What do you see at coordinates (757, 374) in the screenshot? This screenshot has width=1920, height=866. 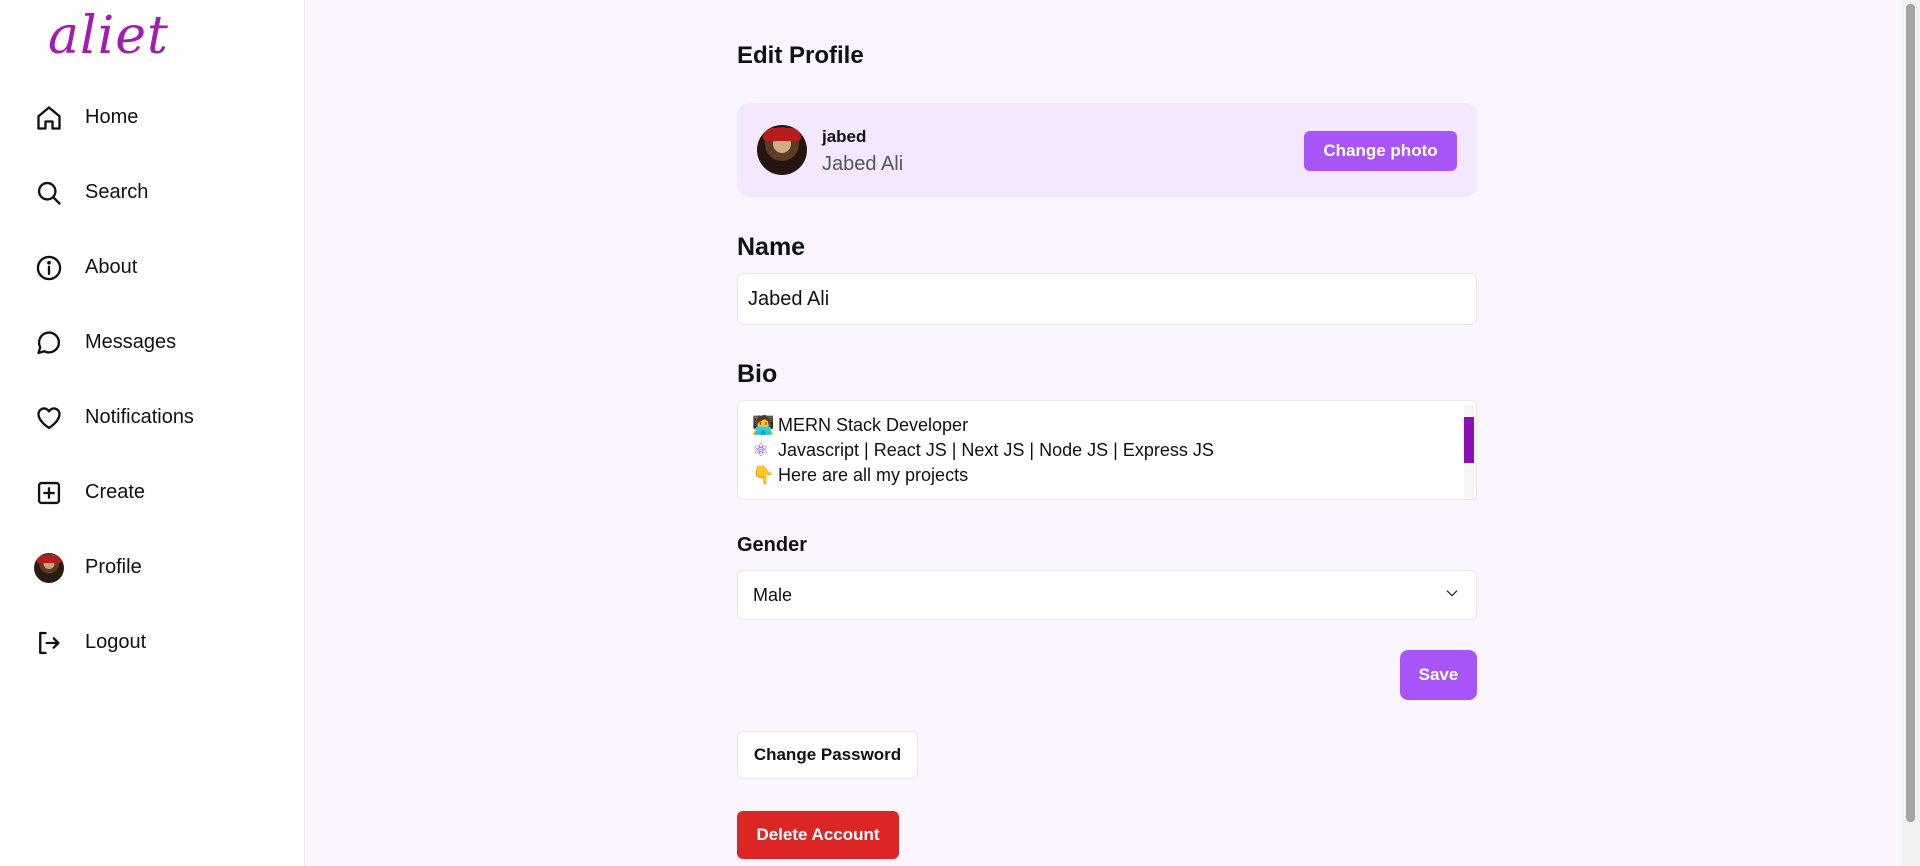 I see `bio-label: Bio` at bounding box center [757, 374].